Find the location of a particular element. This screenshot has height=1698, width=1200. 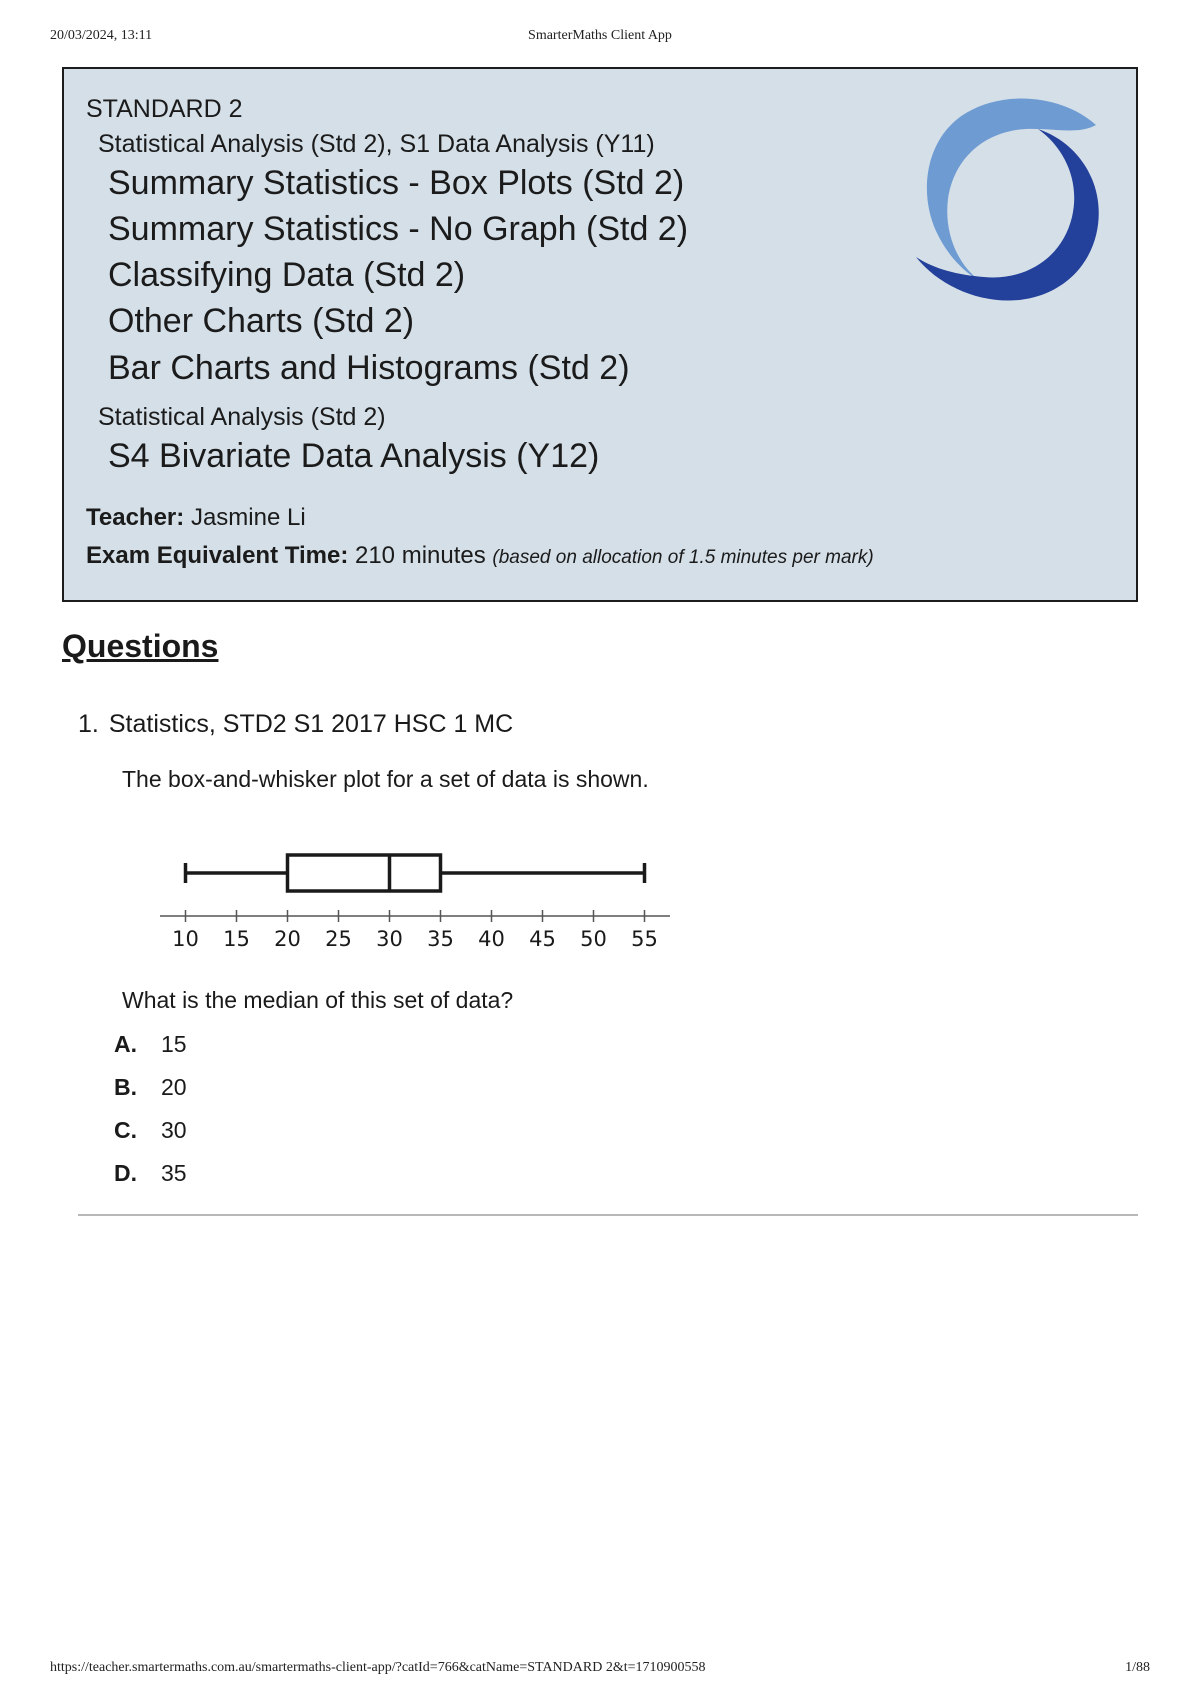

exam-time-label: Exam Equivalent Time: is located at coordinates (217, 555).